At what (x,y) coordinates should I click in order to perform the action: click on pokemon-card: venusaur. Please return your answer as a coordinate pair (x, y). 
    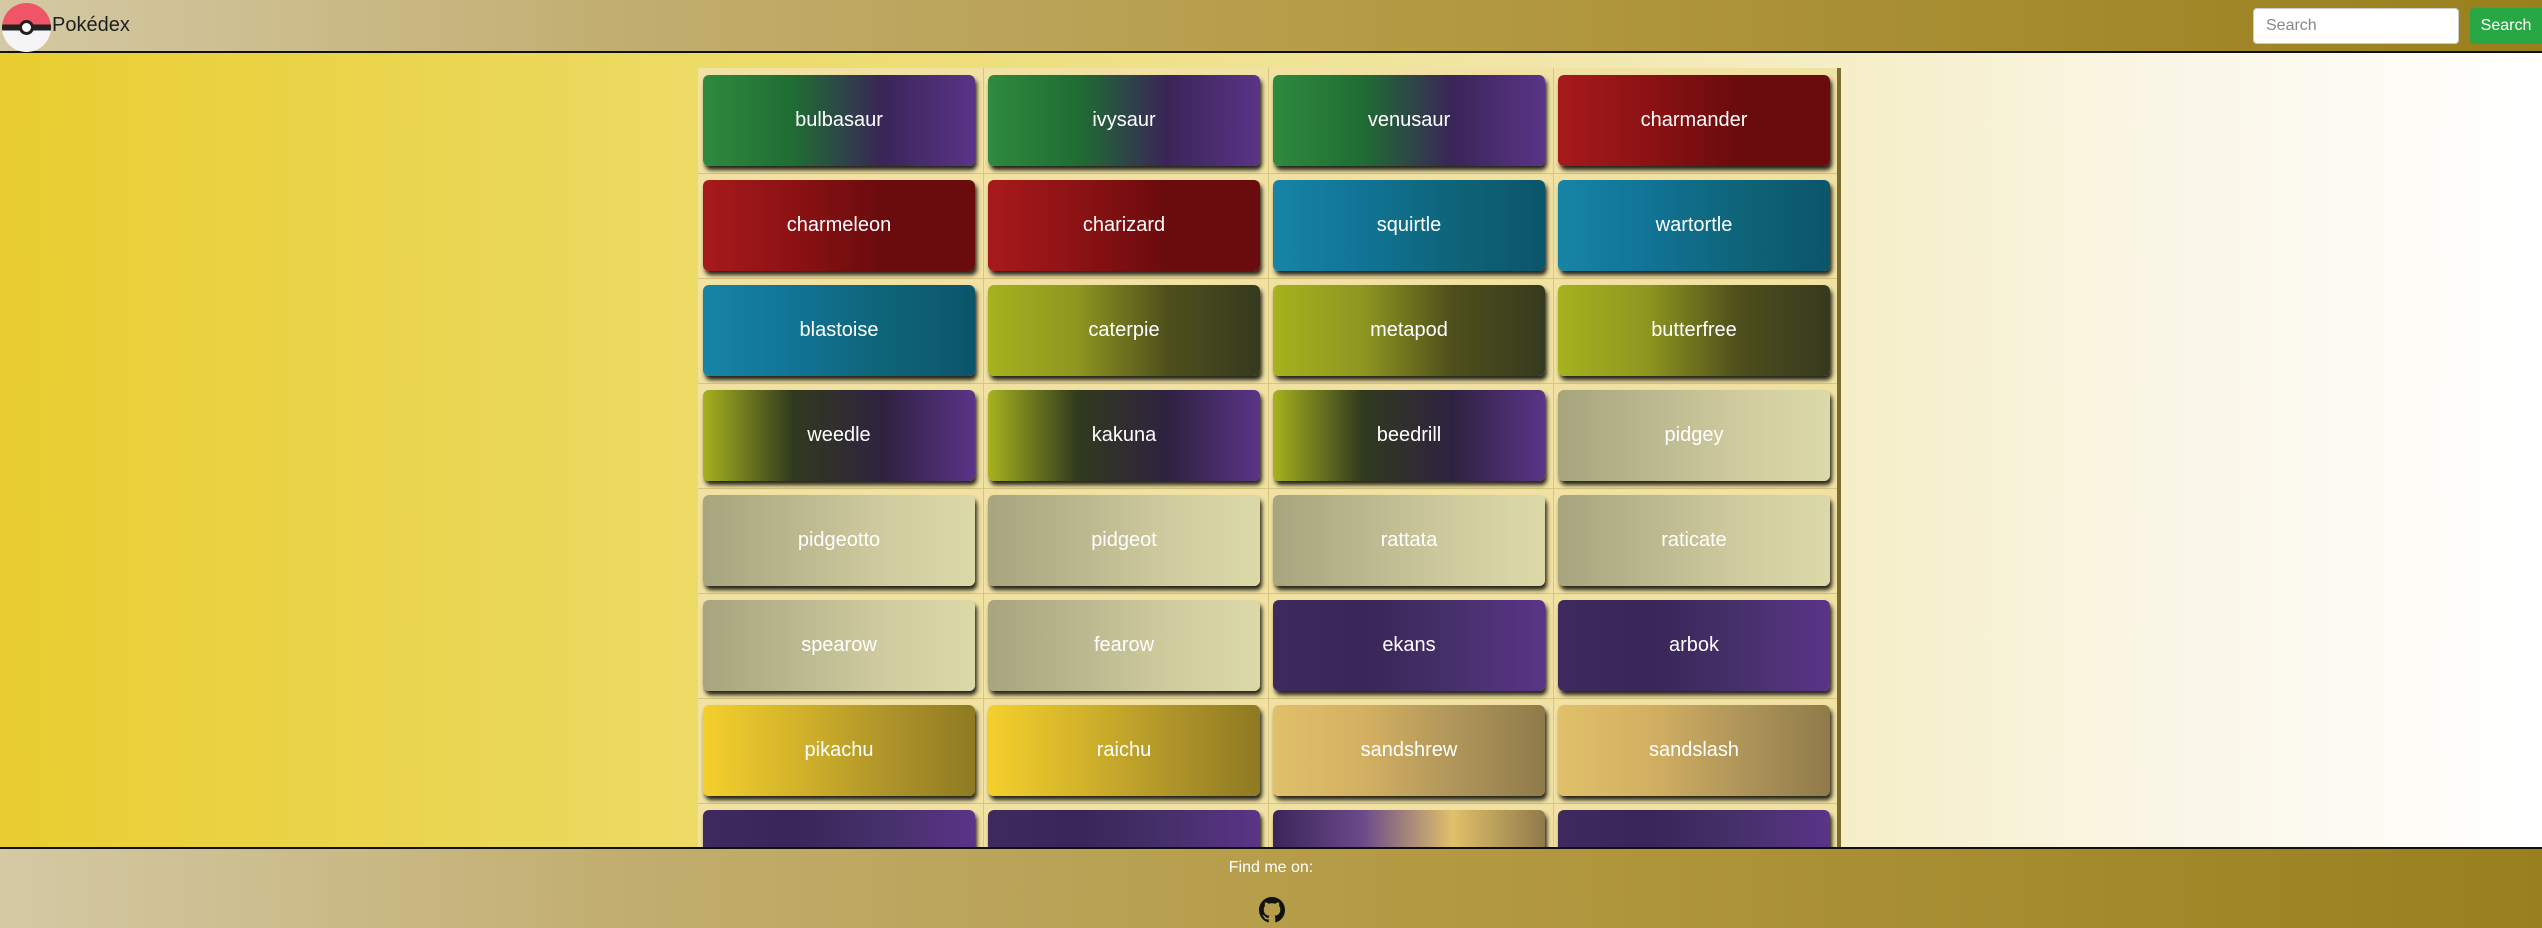
    Looking at the image, I should click on (1409, 120).